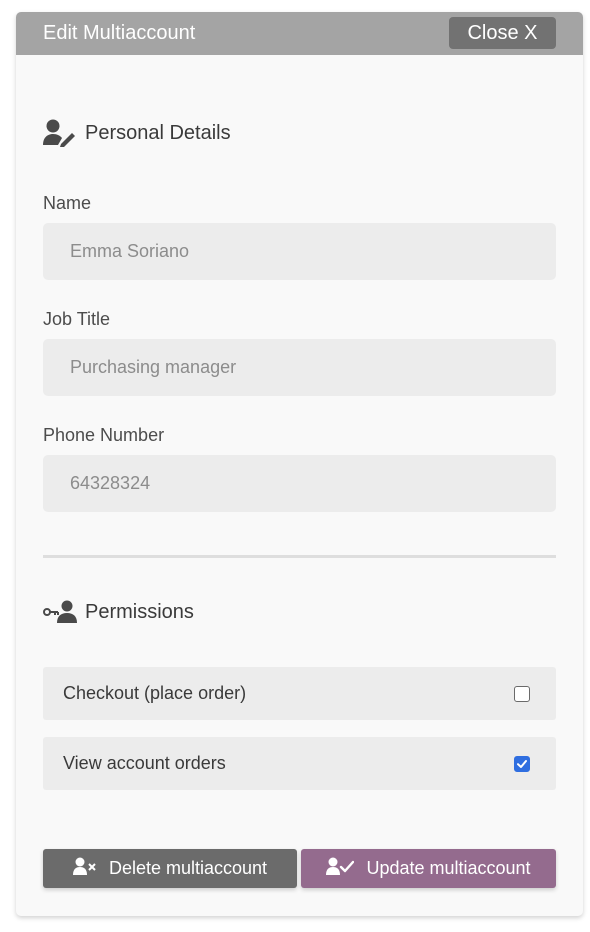 This screenshot has height=932, width=590. Describe the element at coordinates (155, 693) in the screenshot. I see `permission-label-checkout: Checkout (place order)` at that location.